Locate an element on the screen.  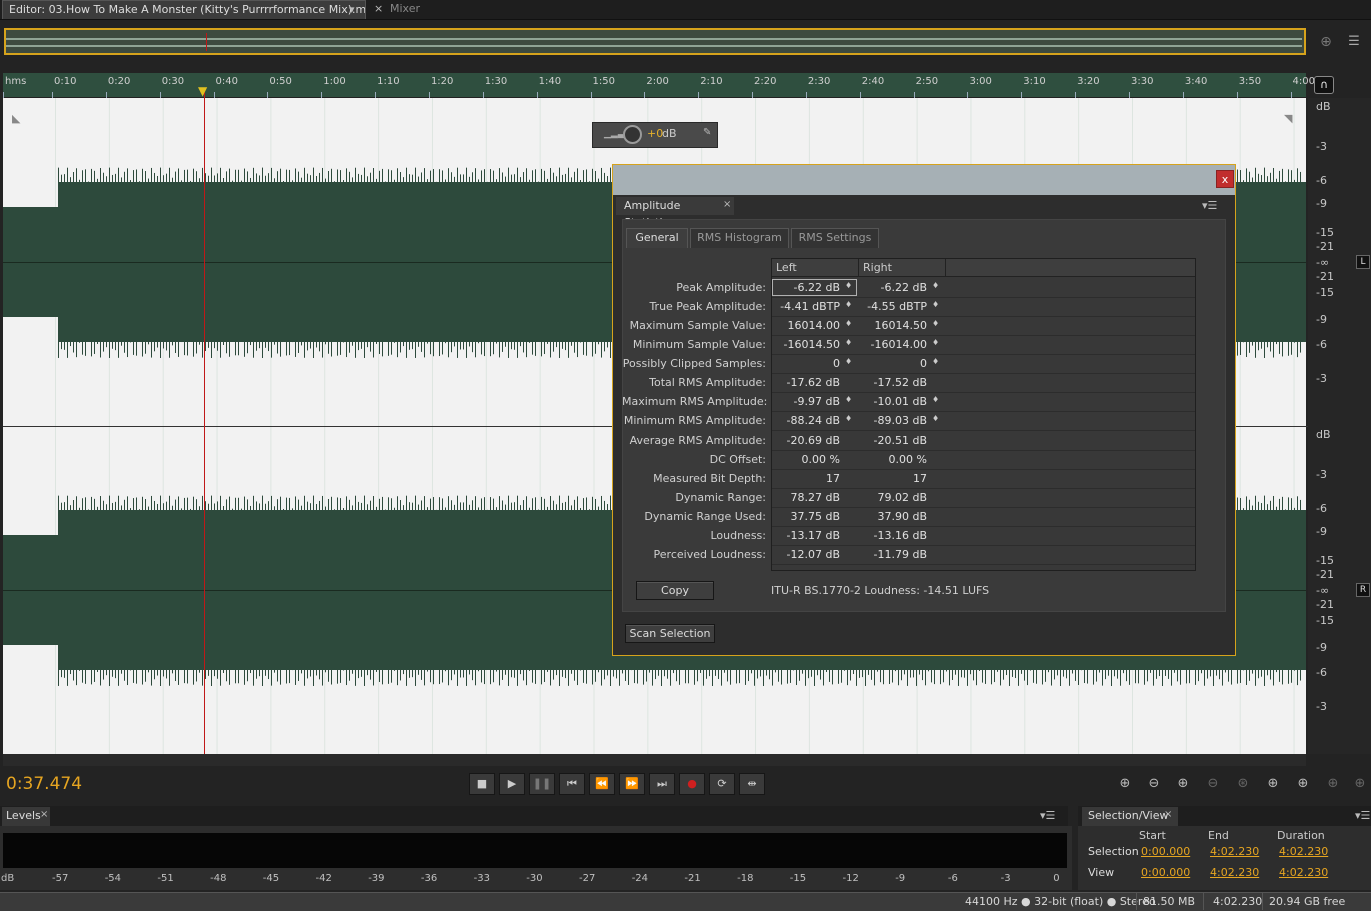
left-value: -6.22 dB is located at coordinates (806, 287).